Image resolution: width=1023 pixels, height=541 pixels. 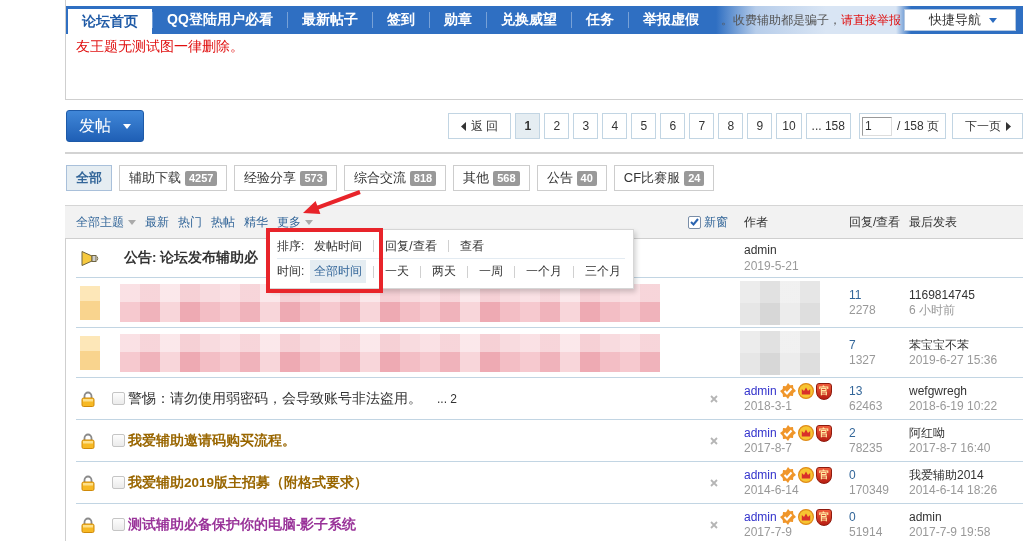 What do you see at coordinates (599, 20) in the screenshot?
I see `nav-tab: 任务` at bounding box center [599, 20].